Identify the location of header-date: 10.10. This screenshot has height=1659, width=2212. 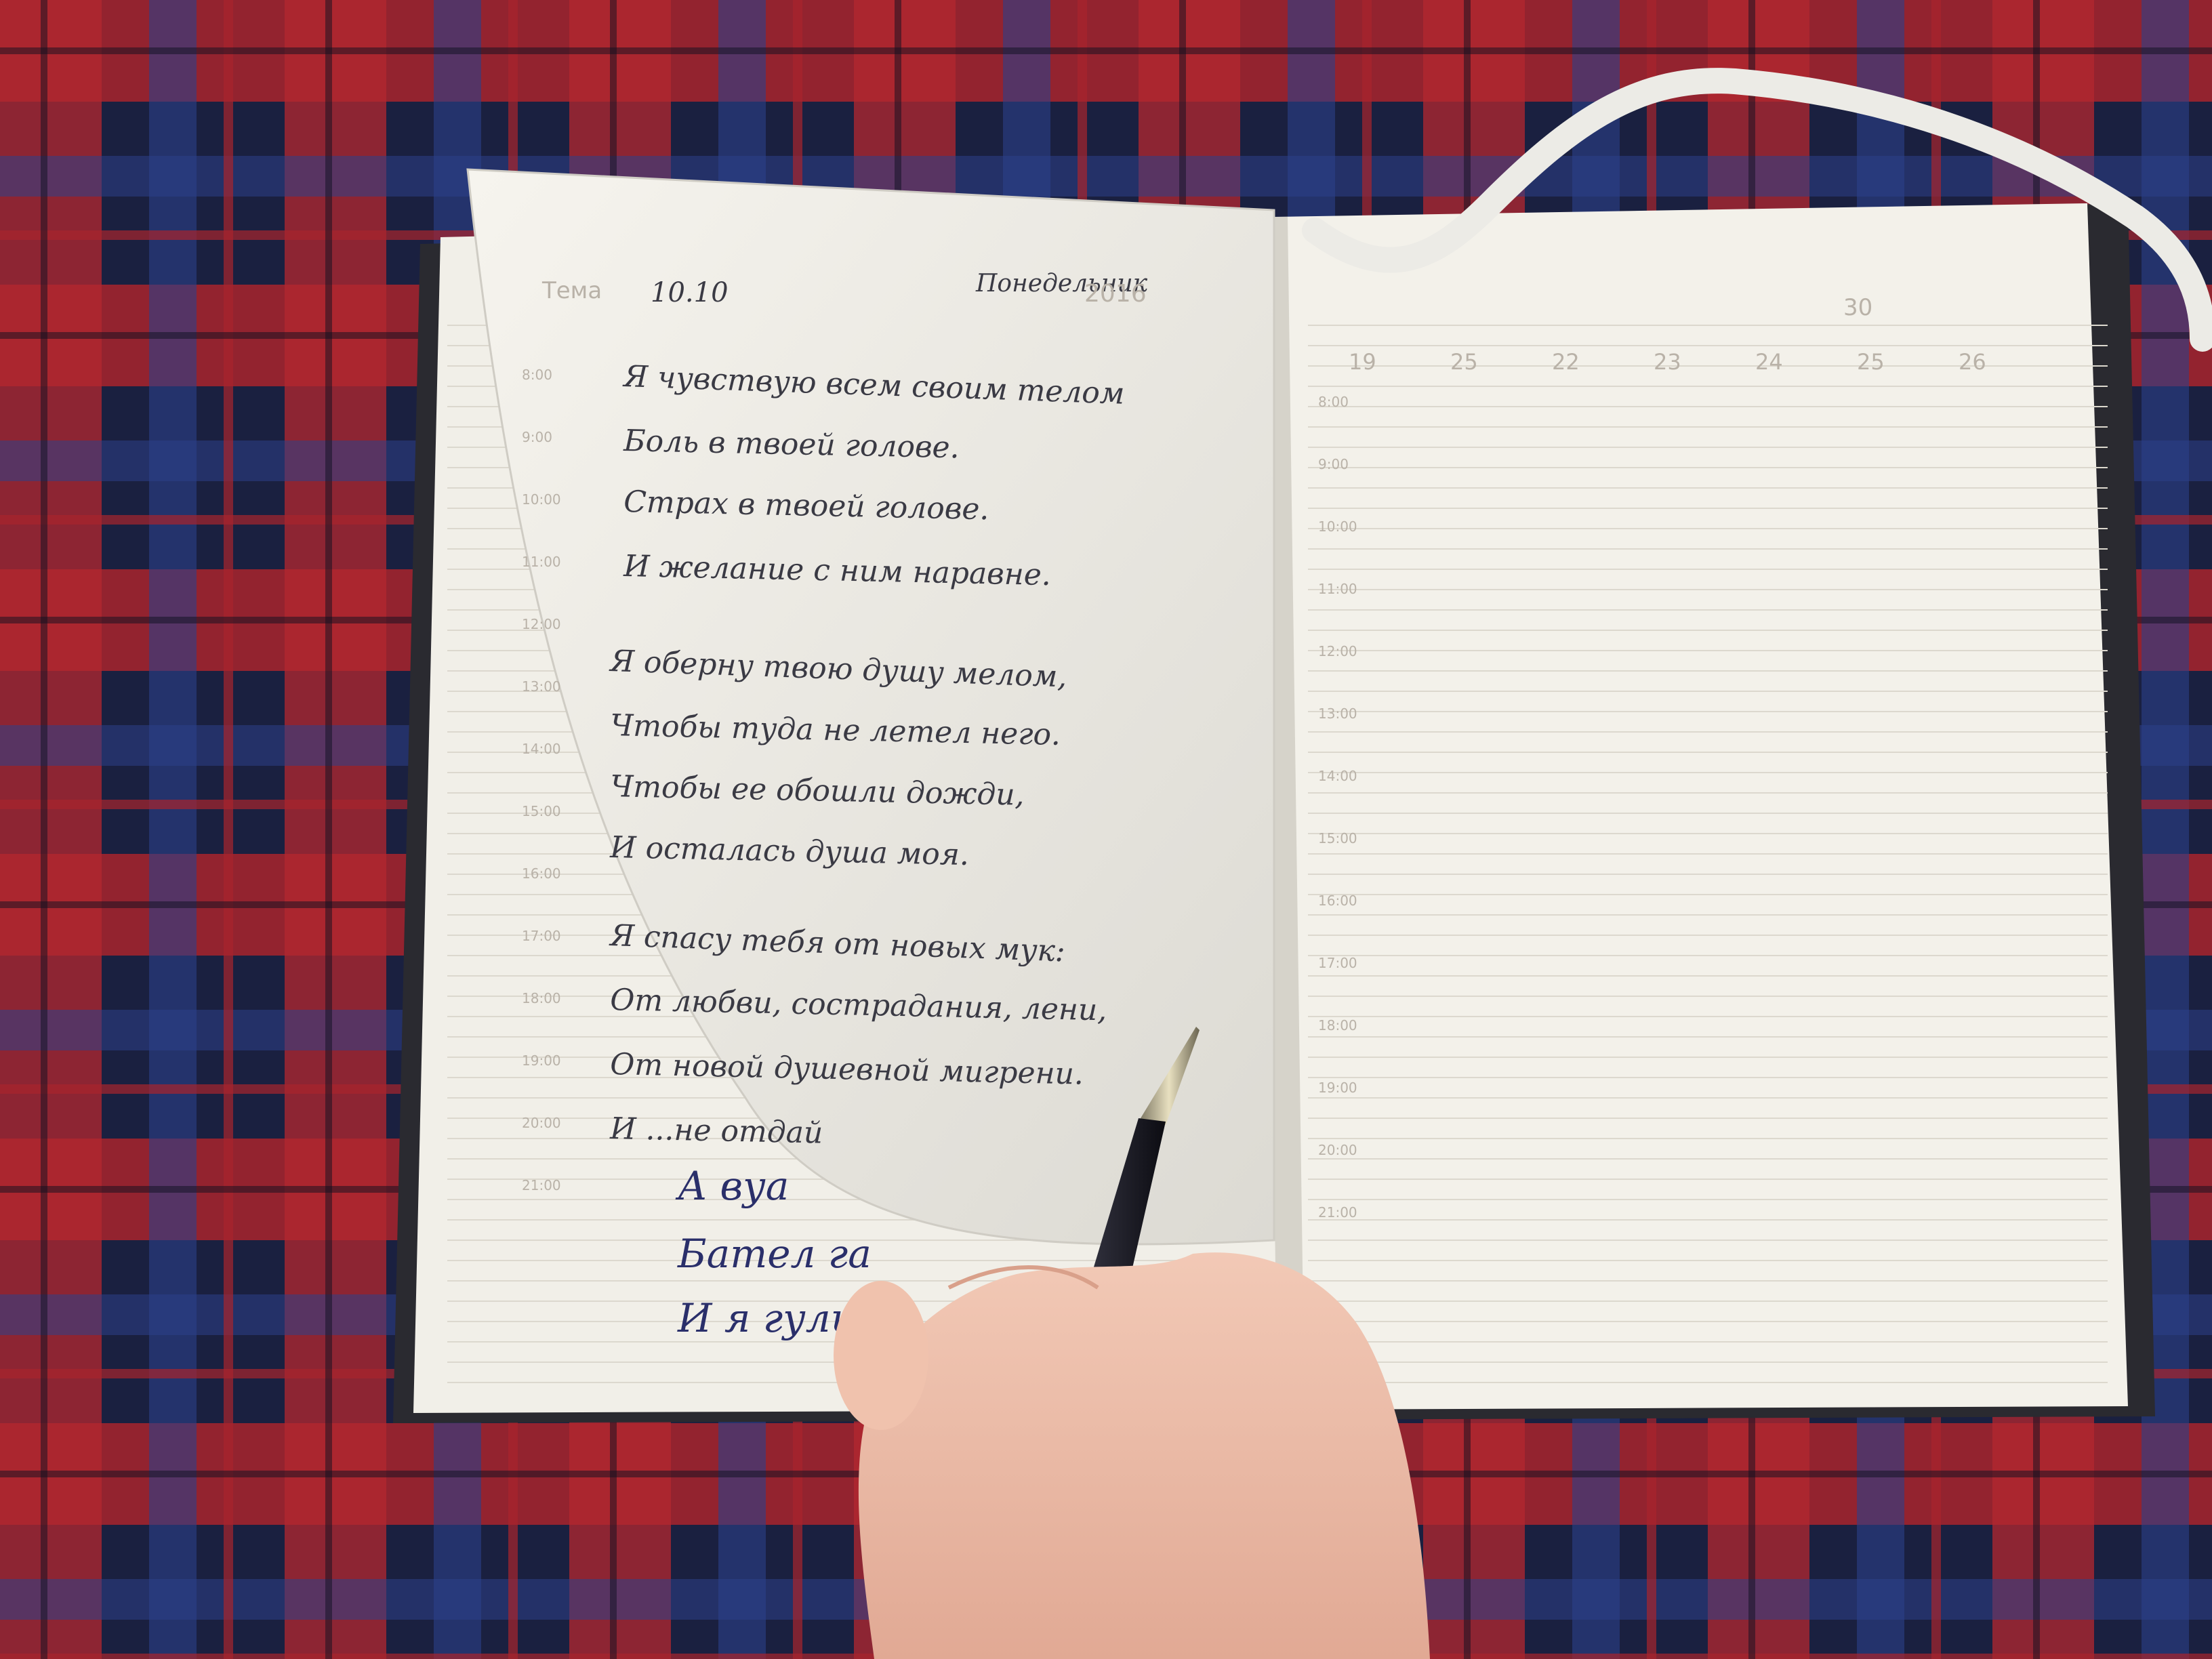
(690, 292).